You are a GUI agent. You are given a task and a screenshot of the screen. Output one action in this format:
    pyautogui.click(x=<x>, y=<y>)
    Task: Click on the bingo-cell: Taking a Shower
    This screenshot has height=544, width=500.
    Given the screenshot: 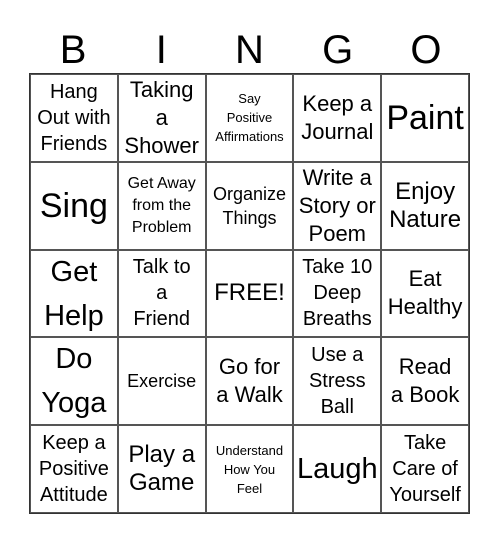 What is the action you would take?
    pyautogui.click(x=161, y=118)
    